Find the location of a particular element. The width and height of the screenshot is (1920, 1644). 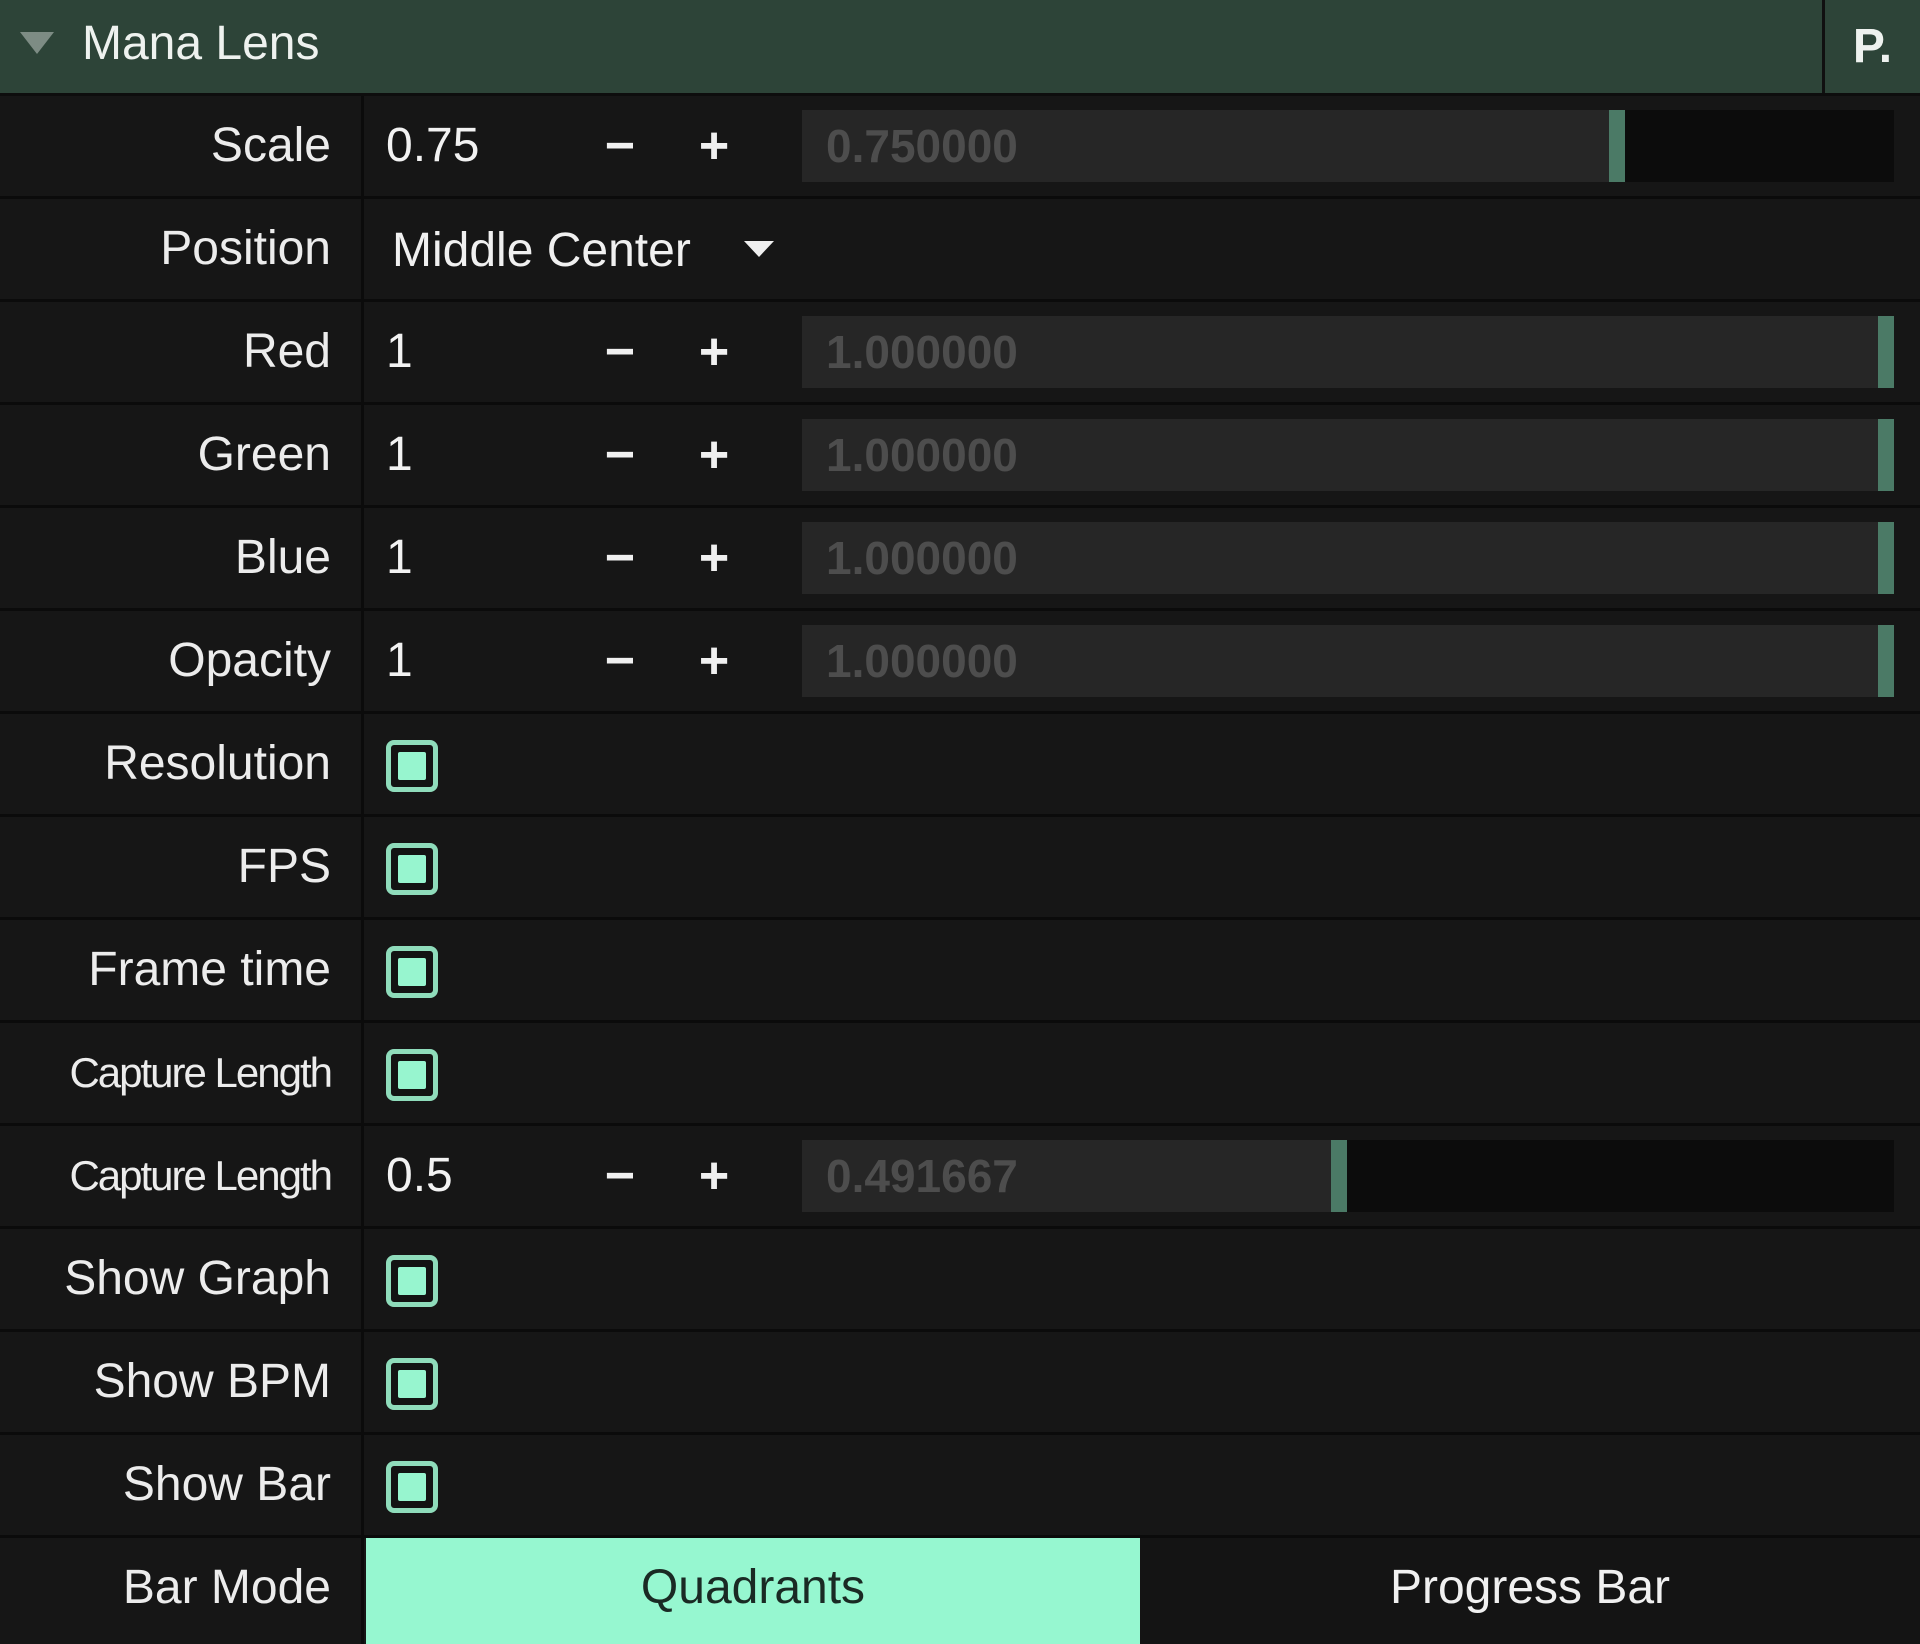

row-scale: Scale 0.75 − + 0.750000 is located at coordinates (960, 147).